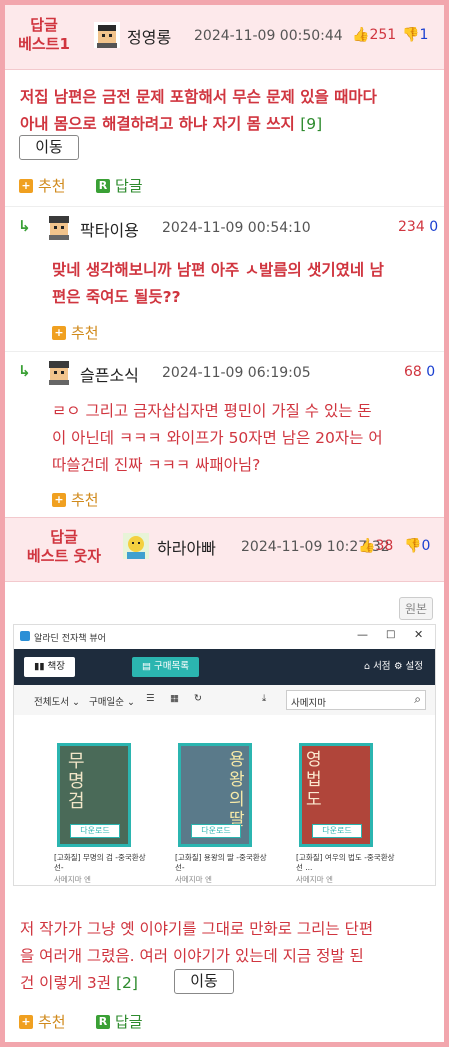  Describe the element at coordinates (41, 666) in the screenshot. I see `books-icon: ▮▮` at that location.